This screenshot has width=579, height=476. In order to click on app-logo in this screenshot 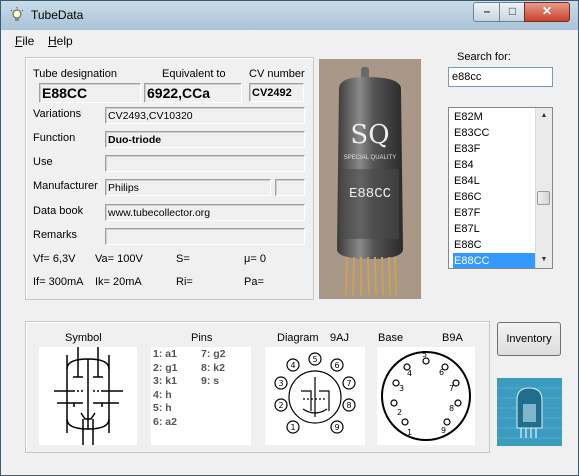, I will do `click(529, 412)`.